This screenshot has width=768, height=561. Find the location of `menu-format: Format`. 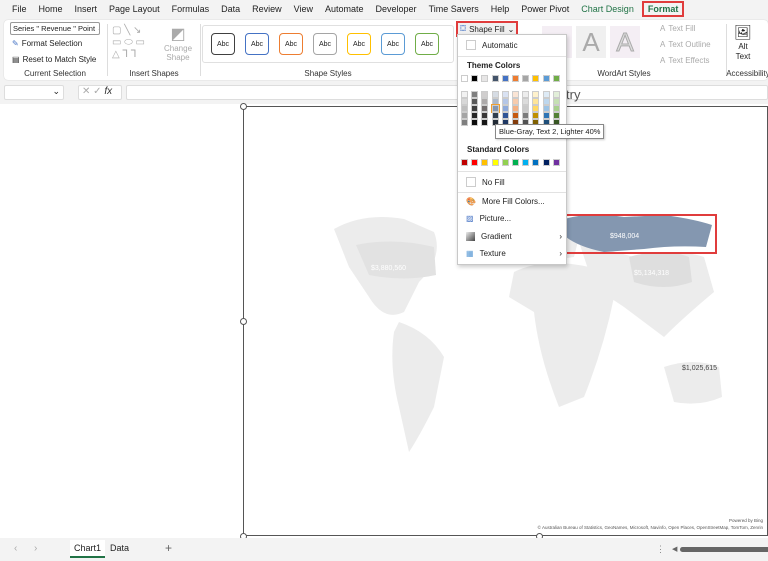

menu-format: Format is located at coordinates (663, 9).